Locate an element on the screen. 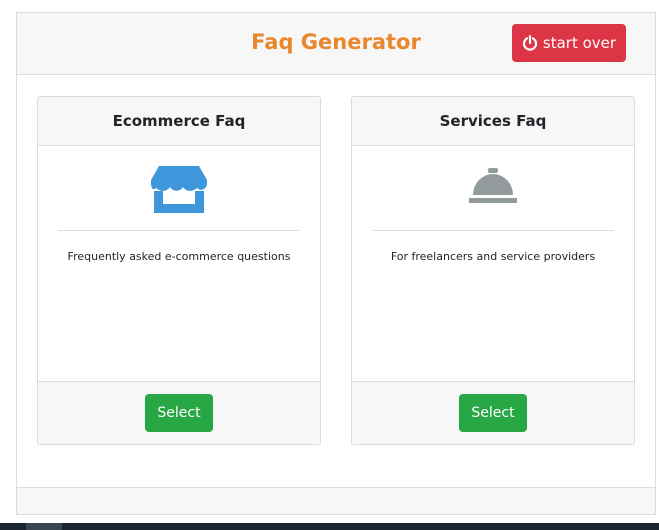  taskbar-item is located at coordinates (44, 526).